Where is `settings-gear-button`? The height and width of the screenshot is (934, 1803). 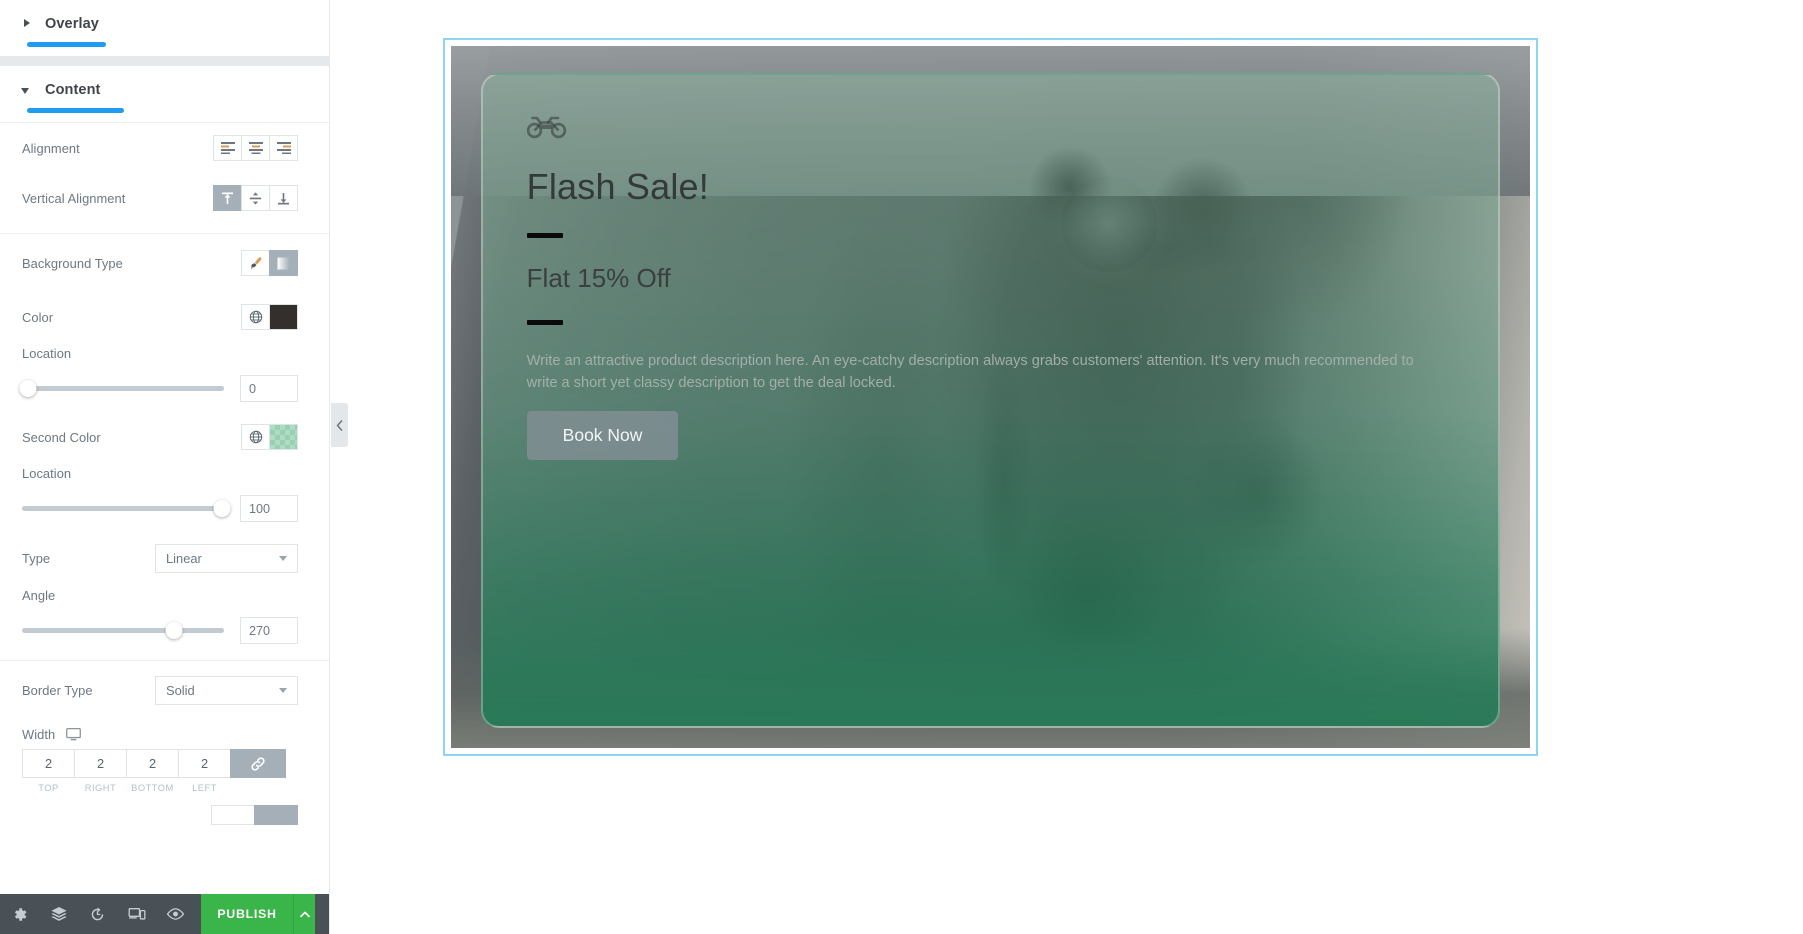
settings-gear-button is located at coordinates (19, 914).